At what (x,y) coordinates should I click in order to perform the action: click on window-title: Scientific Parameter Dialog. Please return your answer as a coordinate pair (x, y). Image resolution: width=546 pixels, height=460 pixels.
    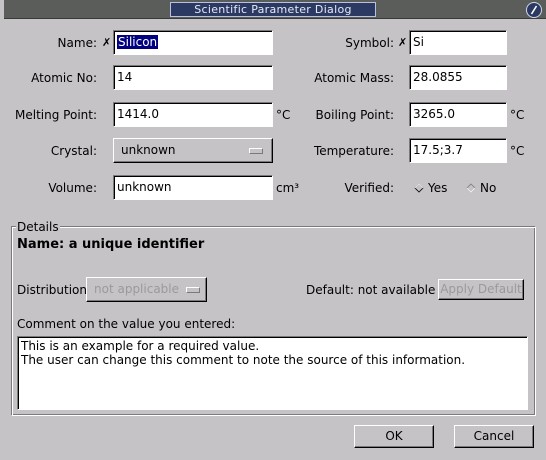
    Looking at the image, I should click on (273, 9).